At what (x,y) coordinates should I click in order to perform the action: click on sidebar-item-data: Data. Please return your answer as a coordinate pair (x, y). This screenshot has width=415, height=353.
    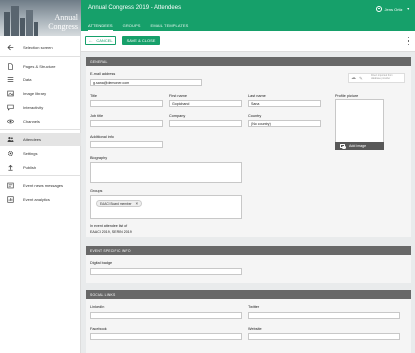
    Looking at the image, I should click on (40, 79).